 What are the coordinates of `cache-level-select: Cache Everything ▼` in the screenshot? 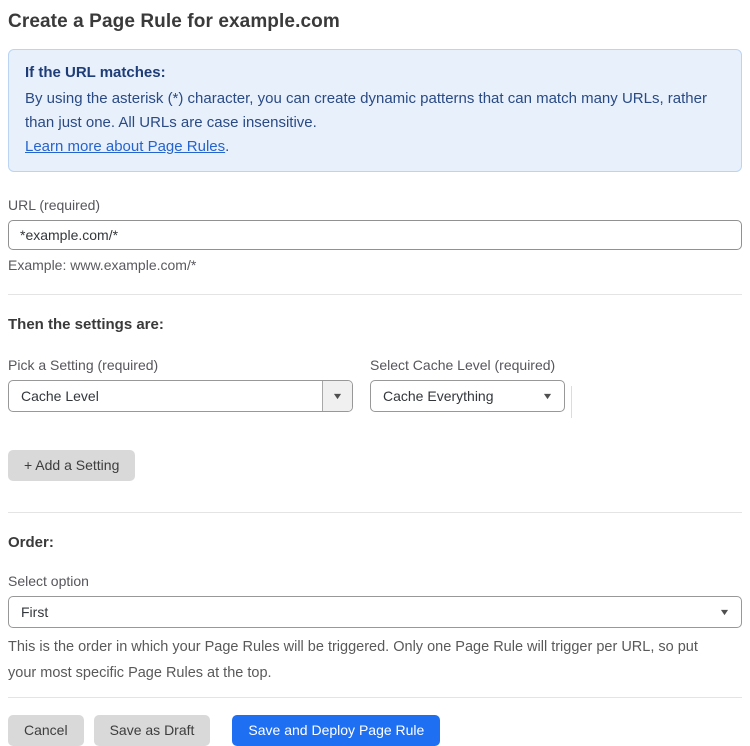 It's located at (467, 396).